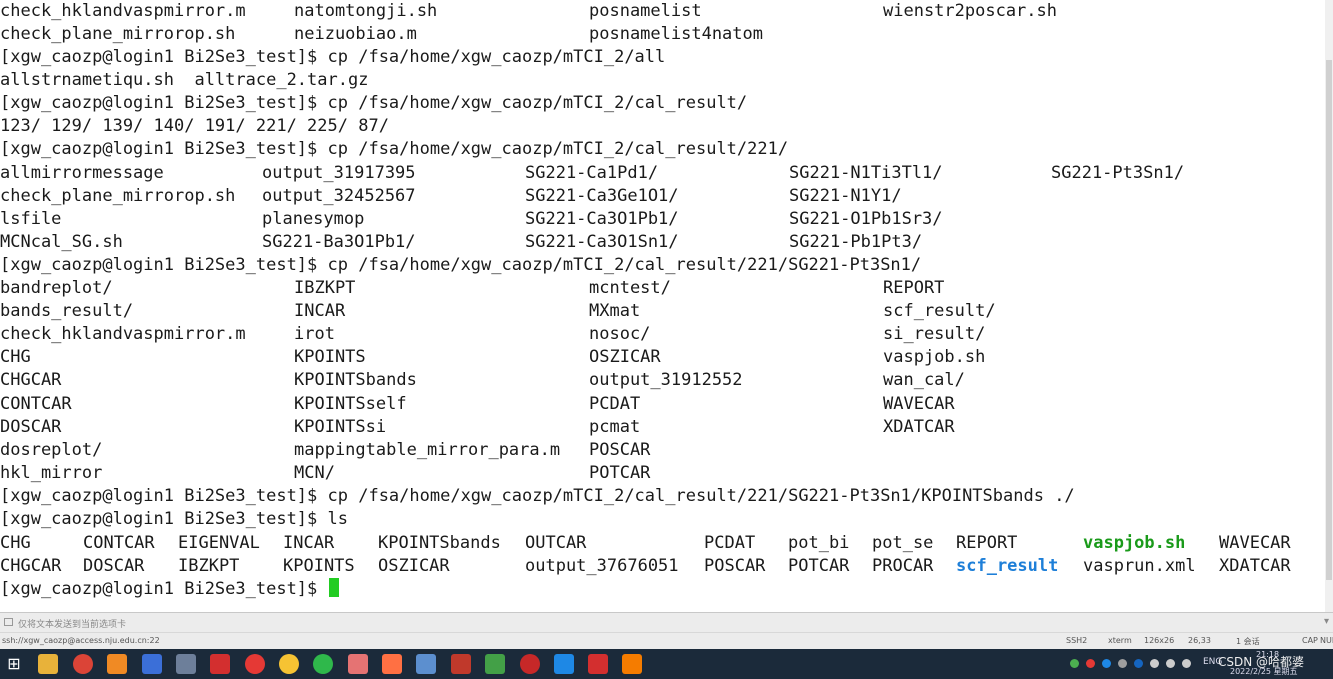  What do you see at coordinates (169, 589) in the screenshot?
I see `terminal-text: [xgw_caozp@login1 Bi2Se3_test]$` at bounding box center [169, 589].